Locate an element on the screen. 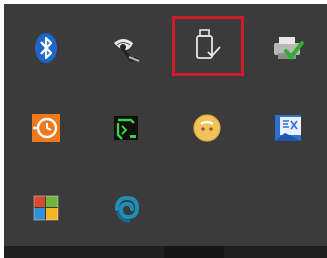 The width and height of the screenshot is (327, 258). taskbar-strip is located at coordinates (165, 252).